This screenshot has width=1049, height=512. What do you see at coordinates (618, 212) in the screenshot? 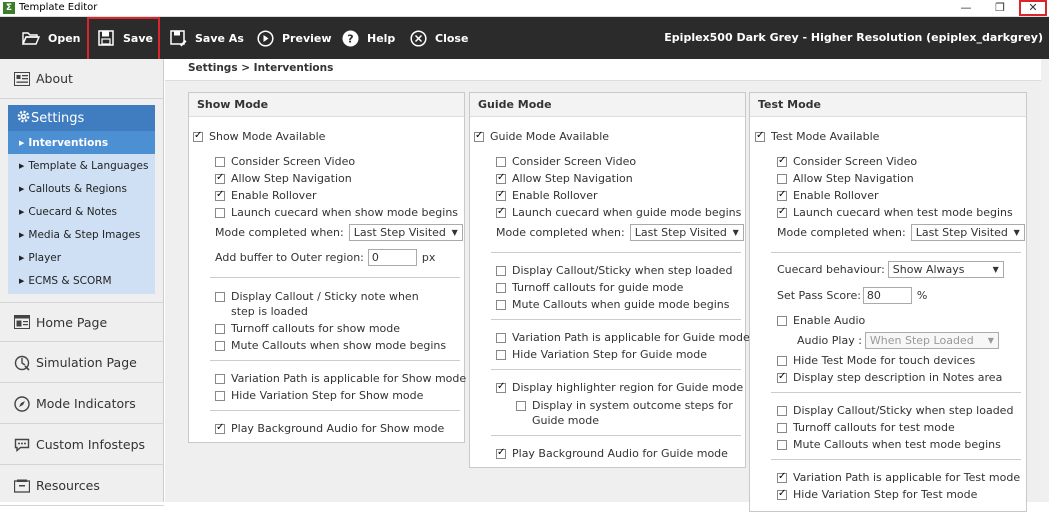
I see `guide-launch-cuecard-checkbox: Launch cuecard when guide mode begins` at bounding box center [618, 212].